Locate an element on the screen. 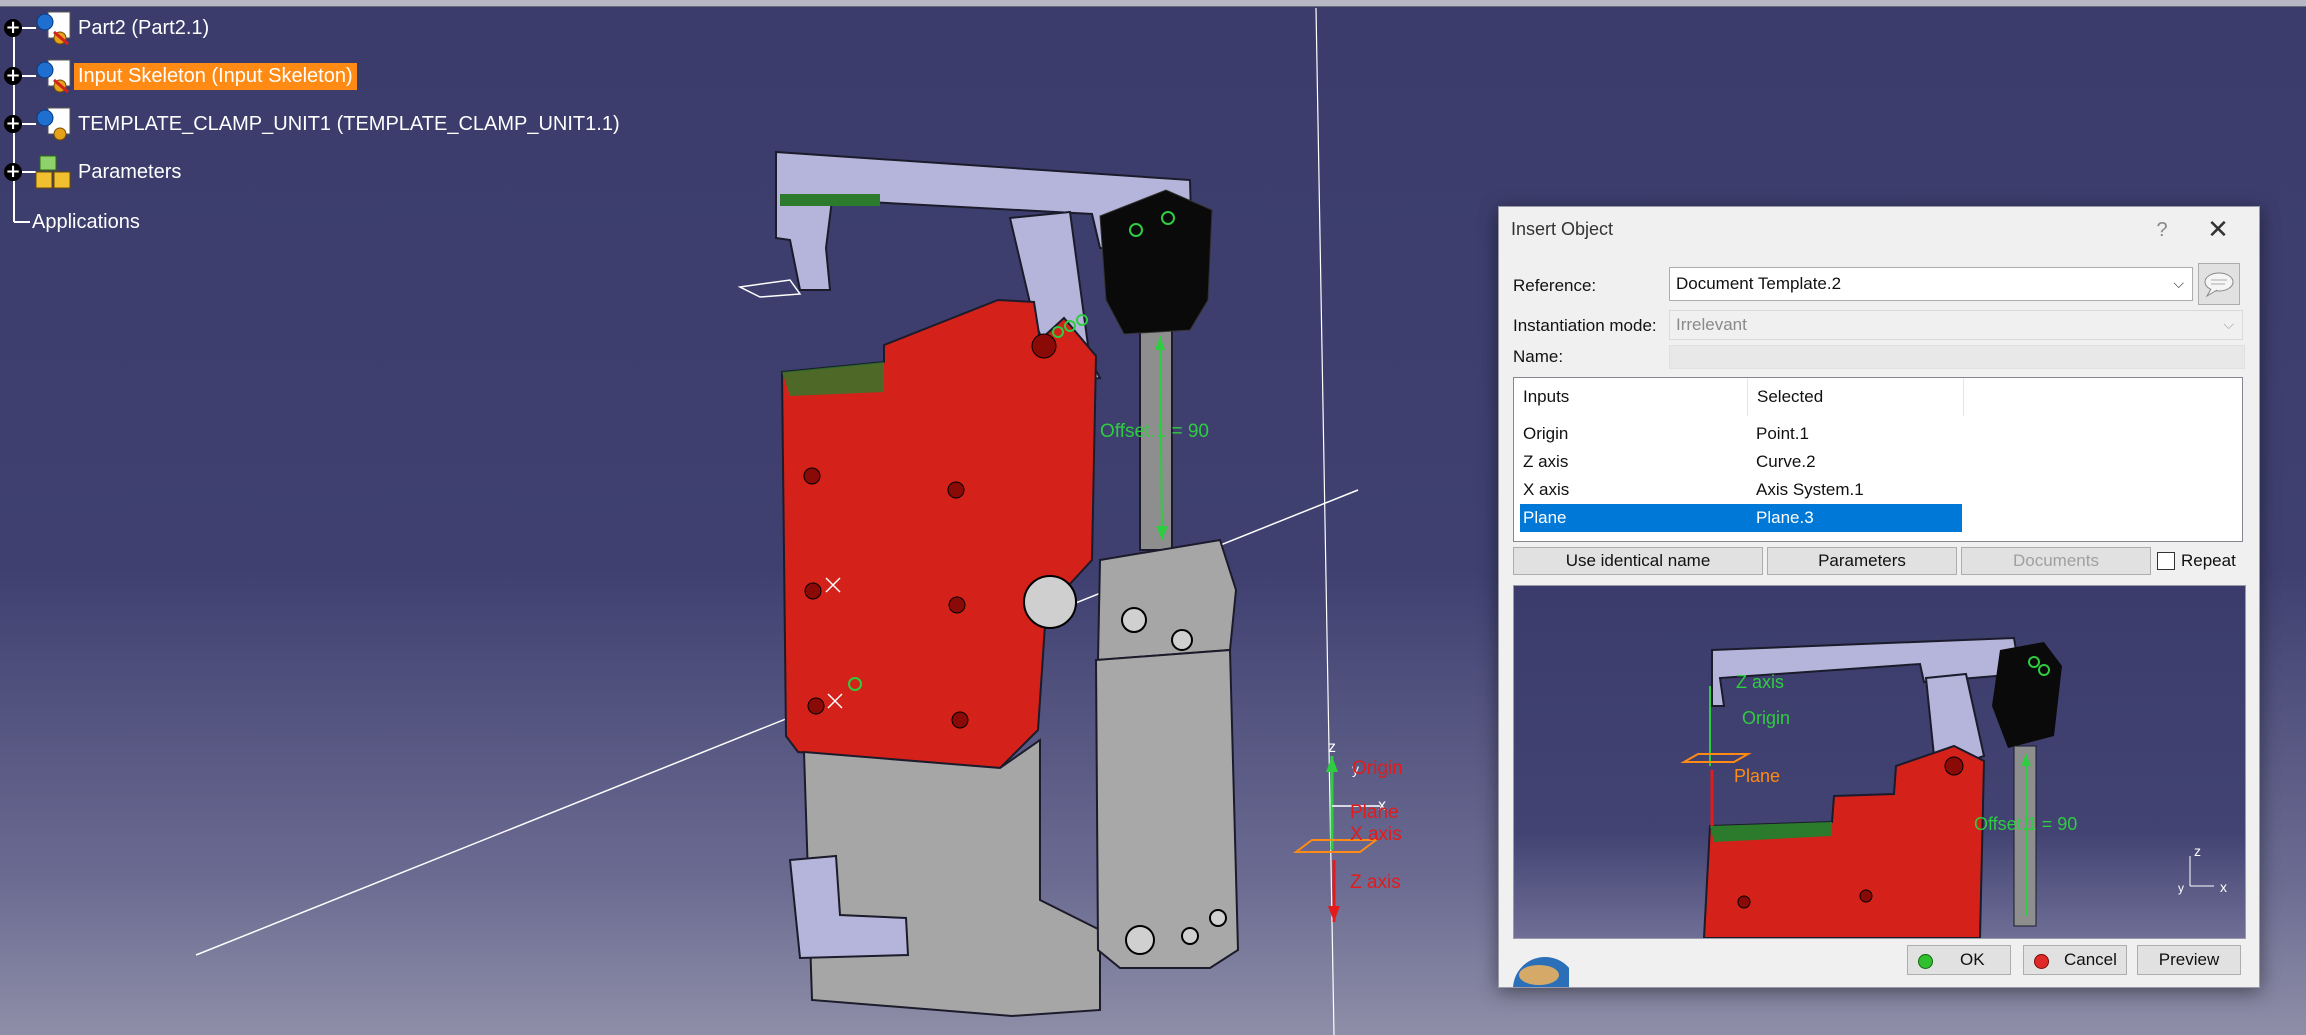  green-dot-icon is located at coordinates (1925, 961).